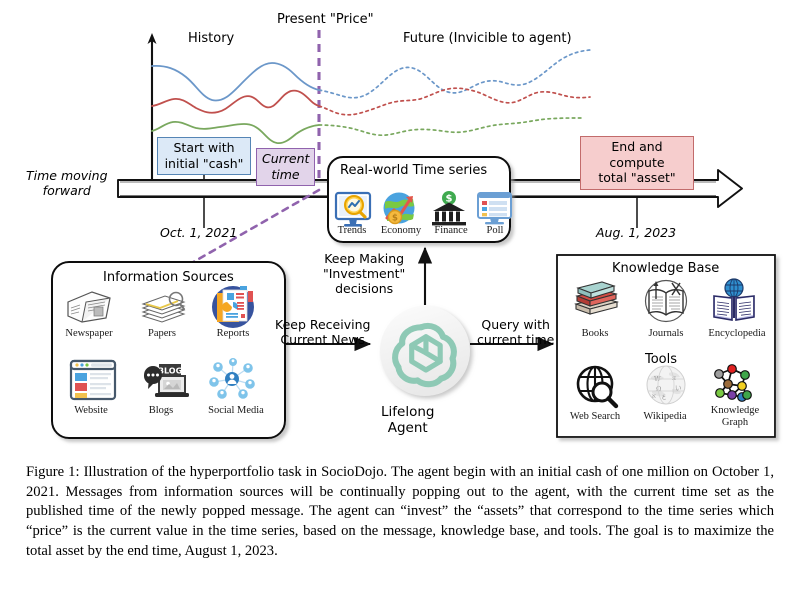 The width and height of the screenshot is (796, 598). I want to click on icon-caption-blogs: Blogs, so click(161, 410).